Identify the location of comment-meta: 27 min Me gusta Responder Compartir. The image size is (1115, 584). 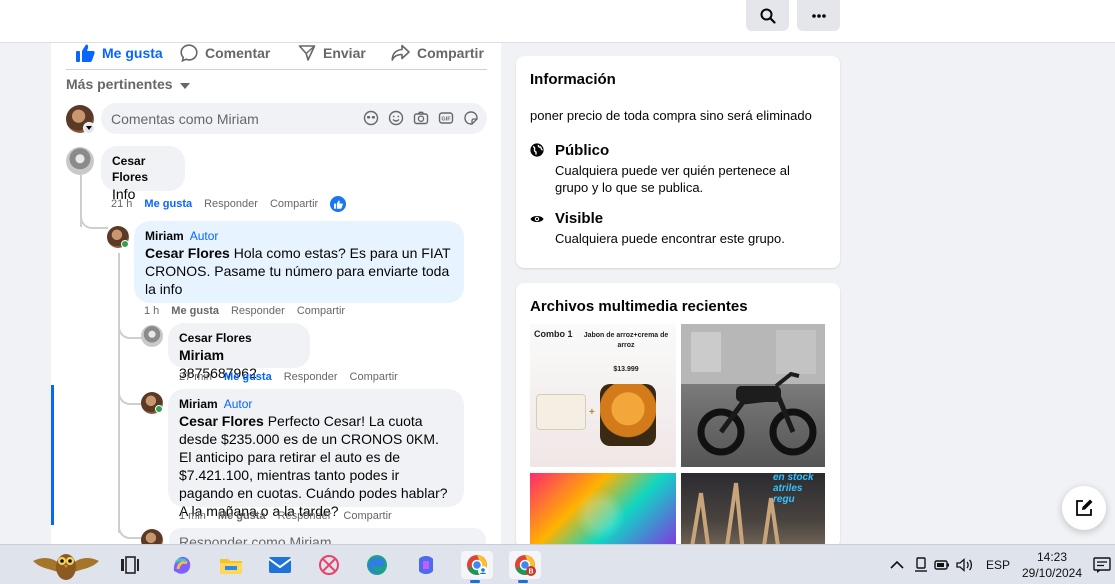
(288, 377).